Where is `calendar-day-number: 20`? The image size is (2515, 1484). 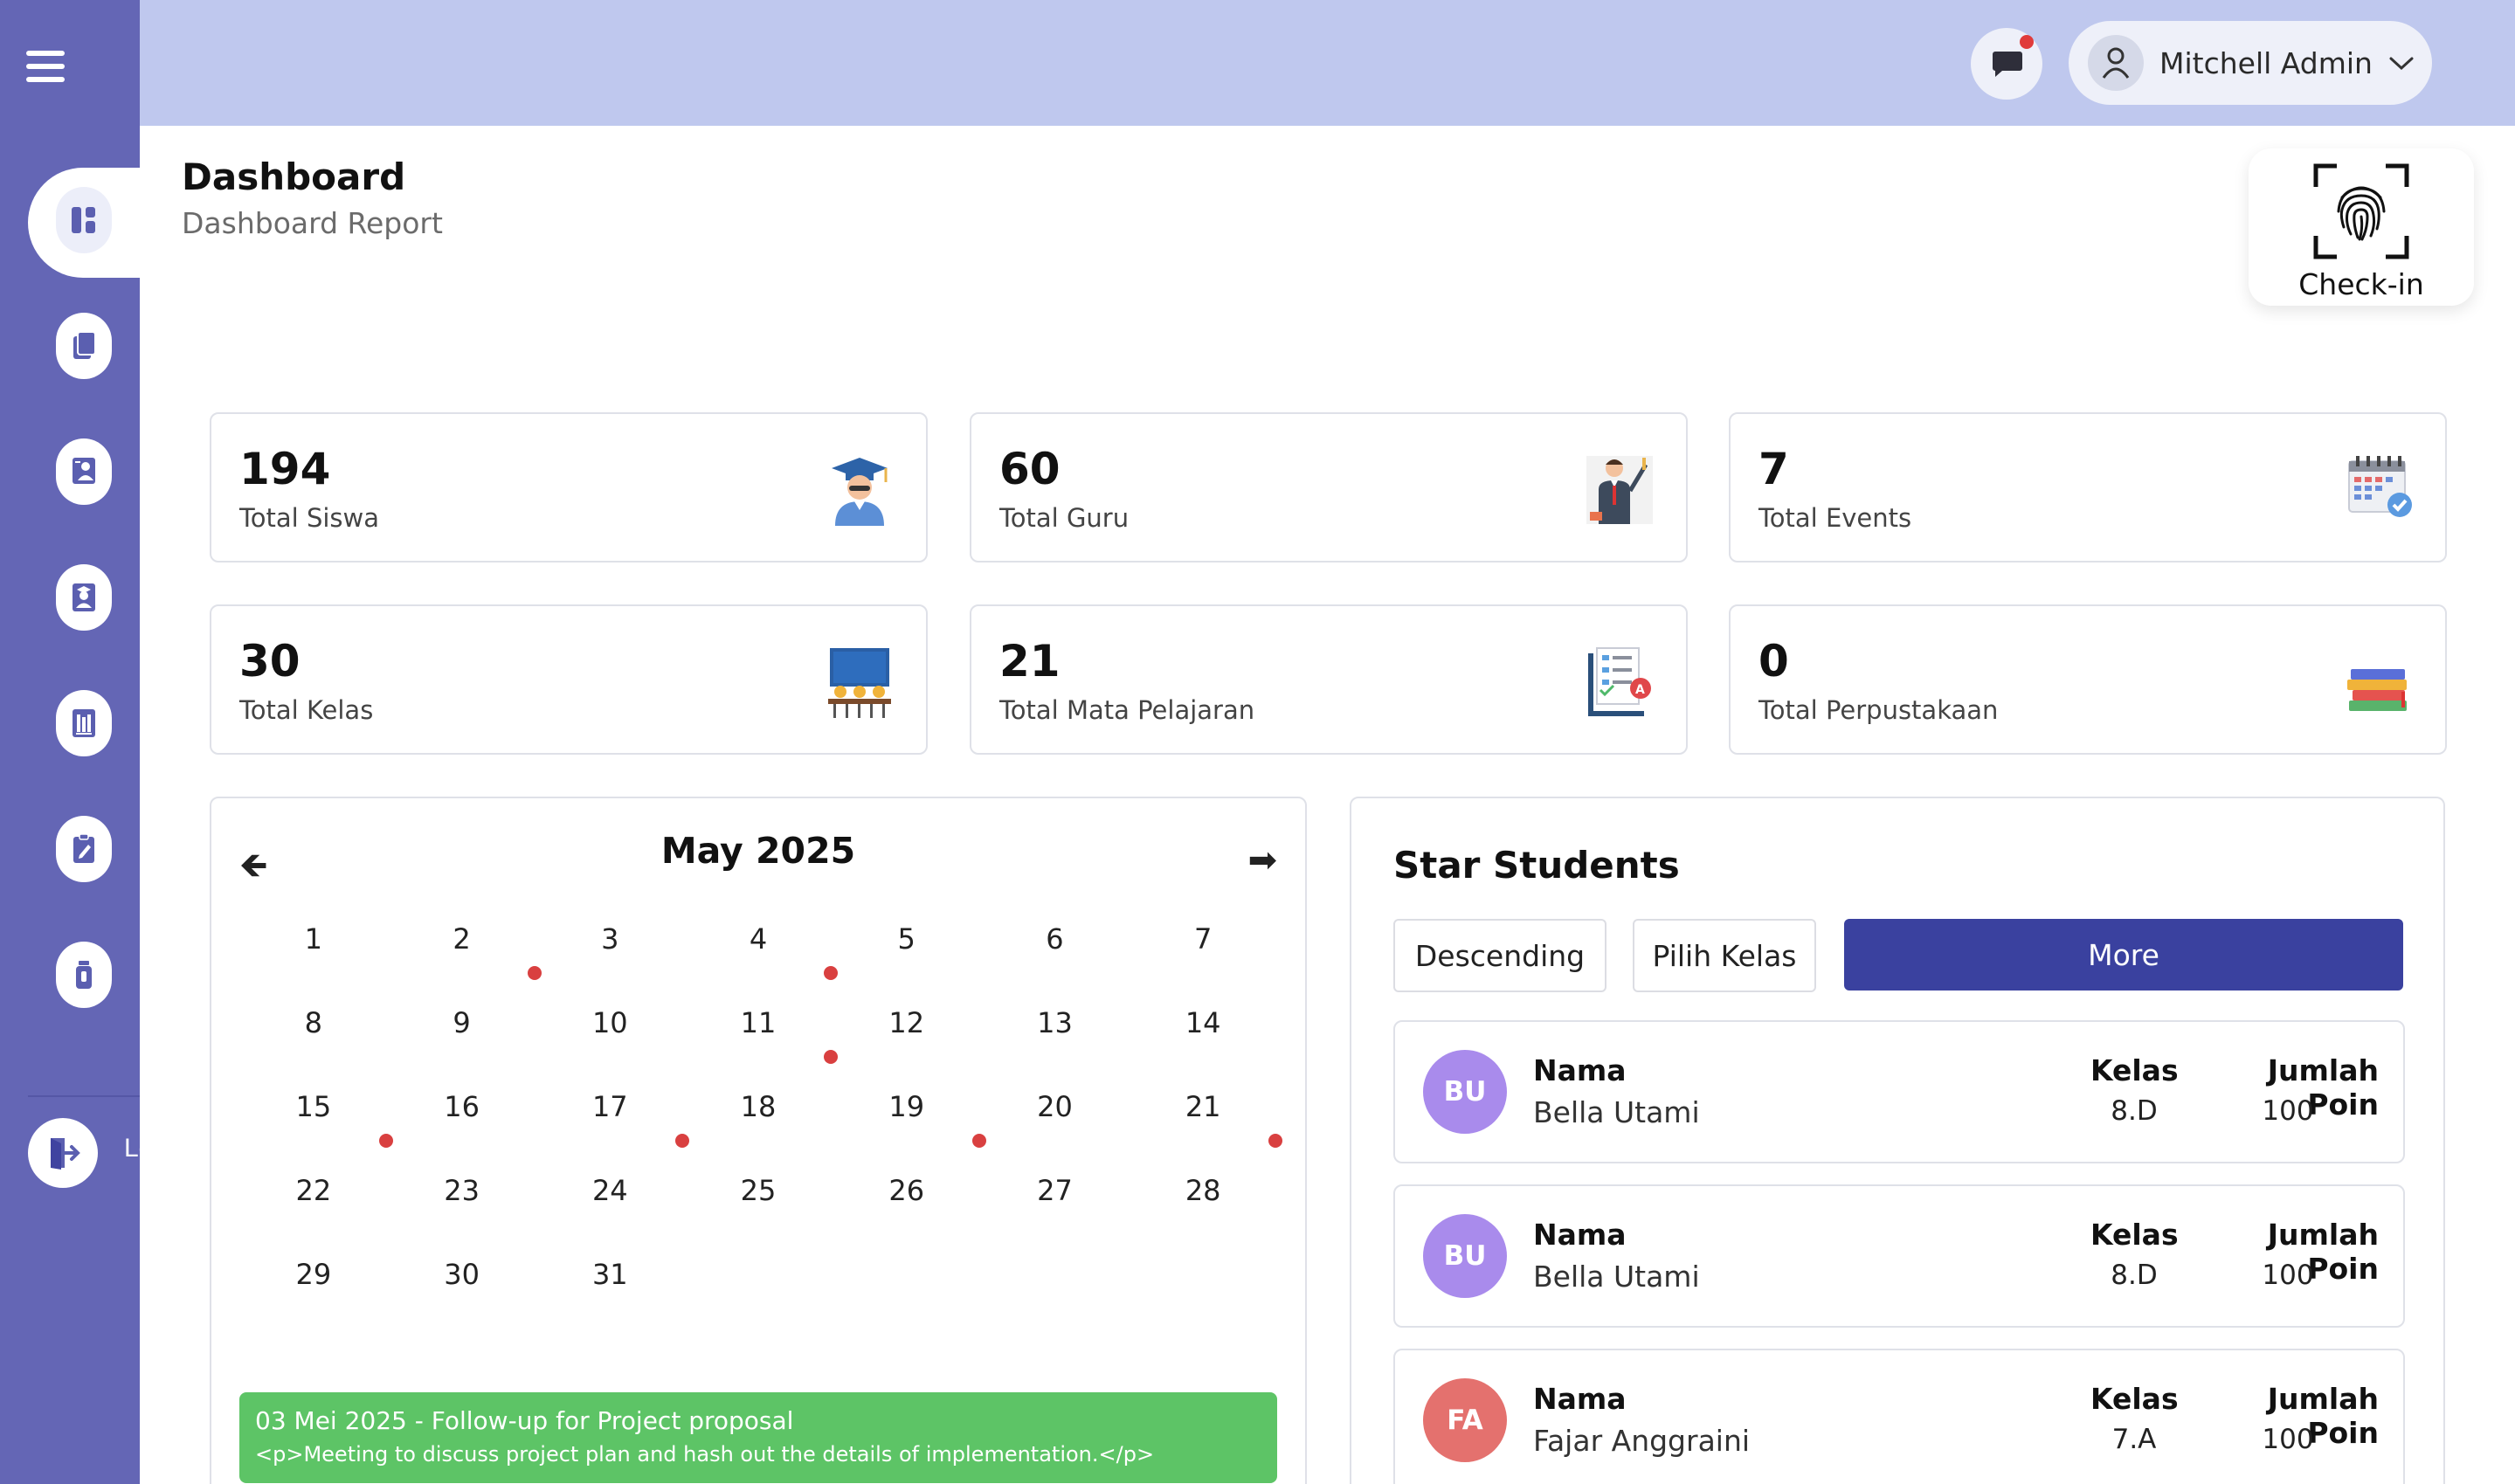 calendar-day-number: 20 is located at coordinates (1055, 1106).